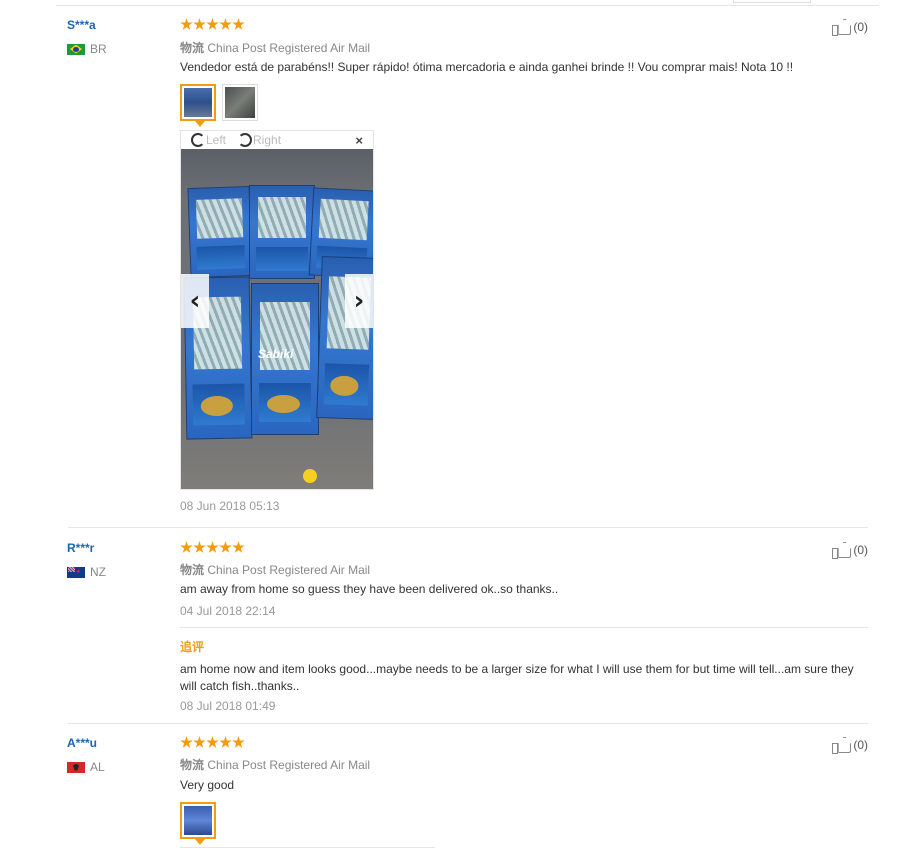  Describe the element at coordinates (76, 572) in the screenshot. I see `flag-new-zealand-icon` at that location.